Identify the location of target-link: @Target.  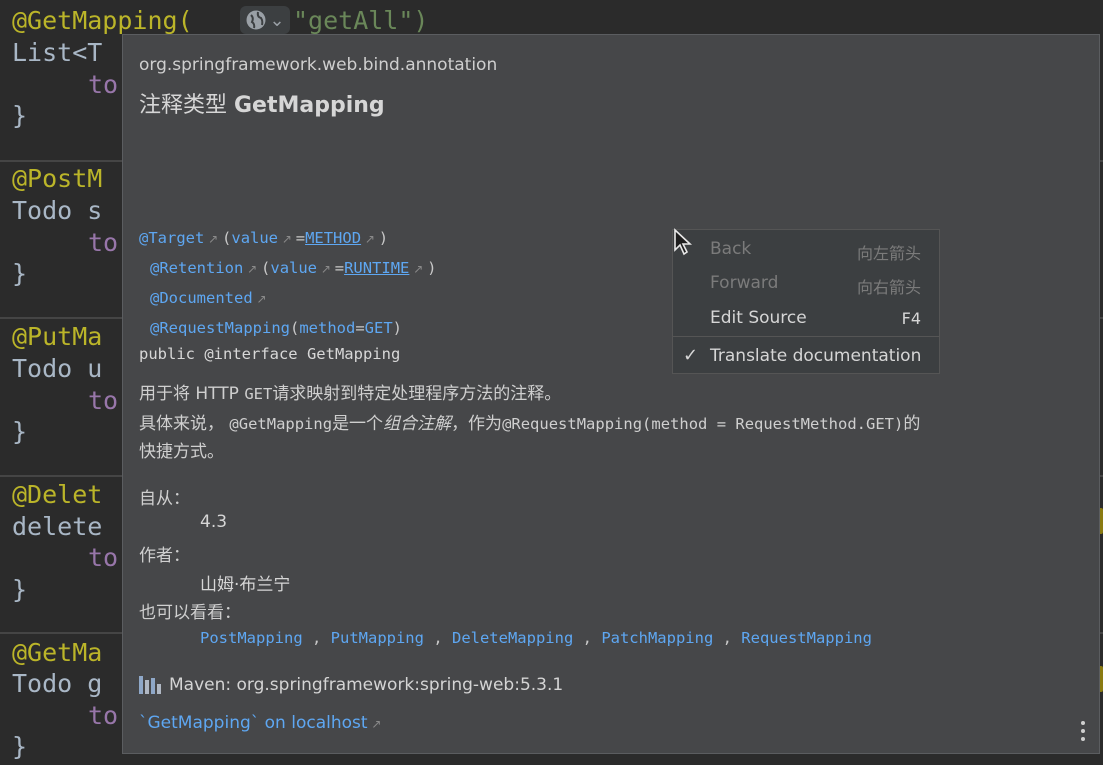
(171, 238).